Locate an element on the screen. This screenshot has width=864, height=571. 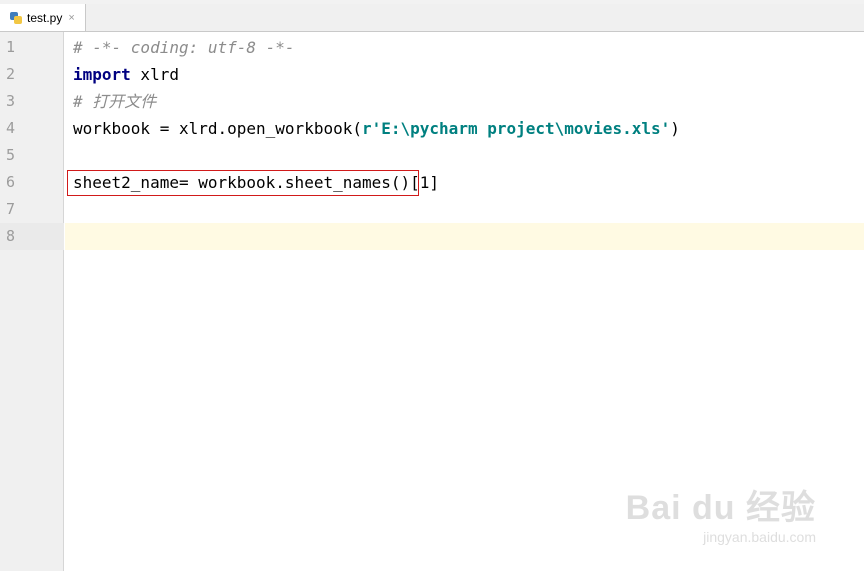
keyword-token: import is located at coordinates (102, 74).